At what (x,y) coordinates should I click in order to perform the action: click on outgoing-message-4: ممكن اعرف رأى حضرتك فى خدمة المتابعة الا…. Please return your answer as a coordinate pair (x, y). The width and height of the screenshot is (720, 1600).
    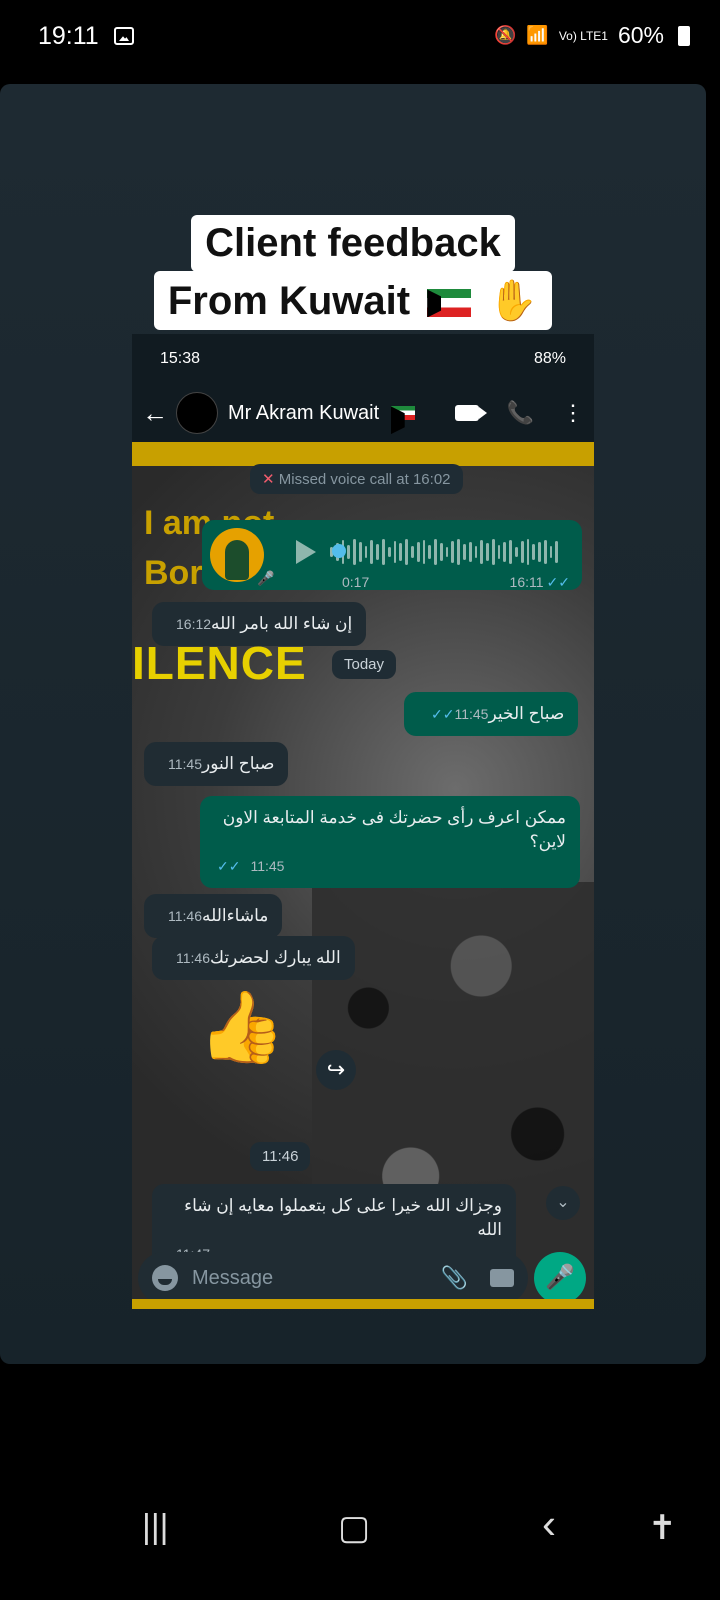
    Looking at the image, I should click on (390, 842).